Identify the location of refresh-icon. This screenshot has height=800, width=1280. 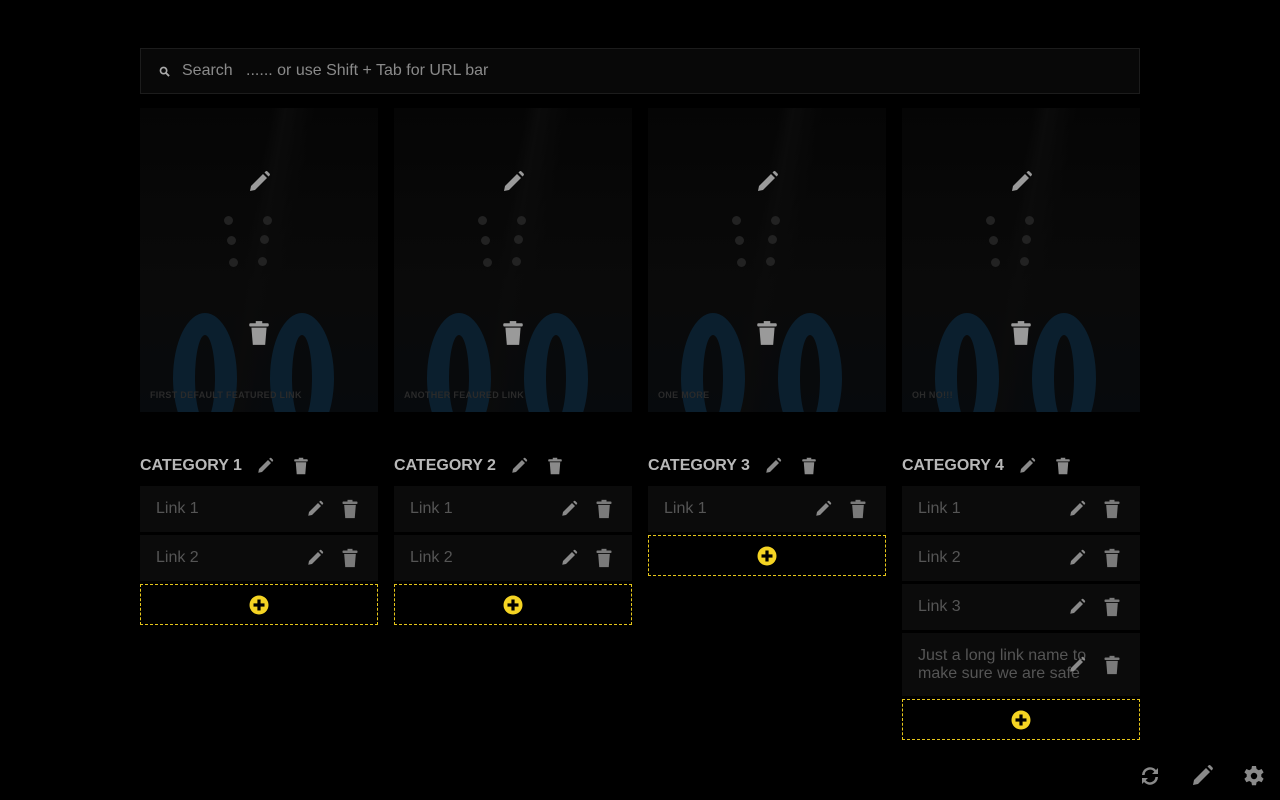
(1150, 776).